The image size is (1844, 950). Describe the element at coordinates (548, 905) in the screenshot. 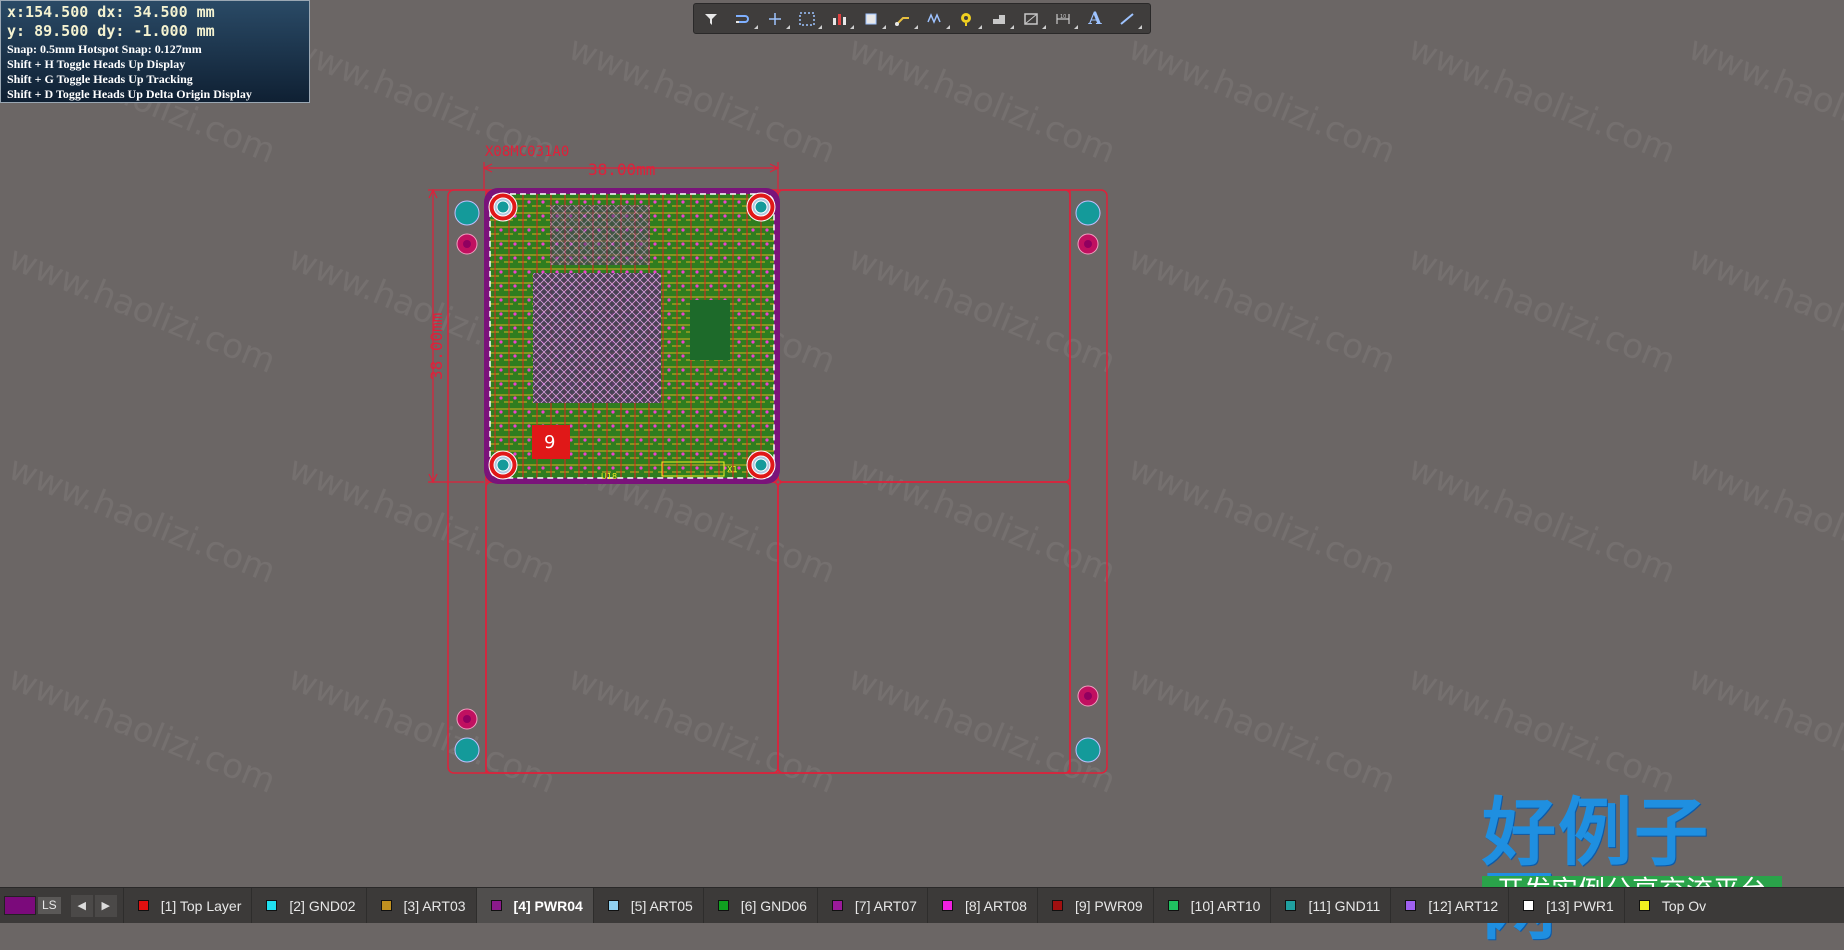

I see `layer-tab-label: [4] PWR04` at that location.